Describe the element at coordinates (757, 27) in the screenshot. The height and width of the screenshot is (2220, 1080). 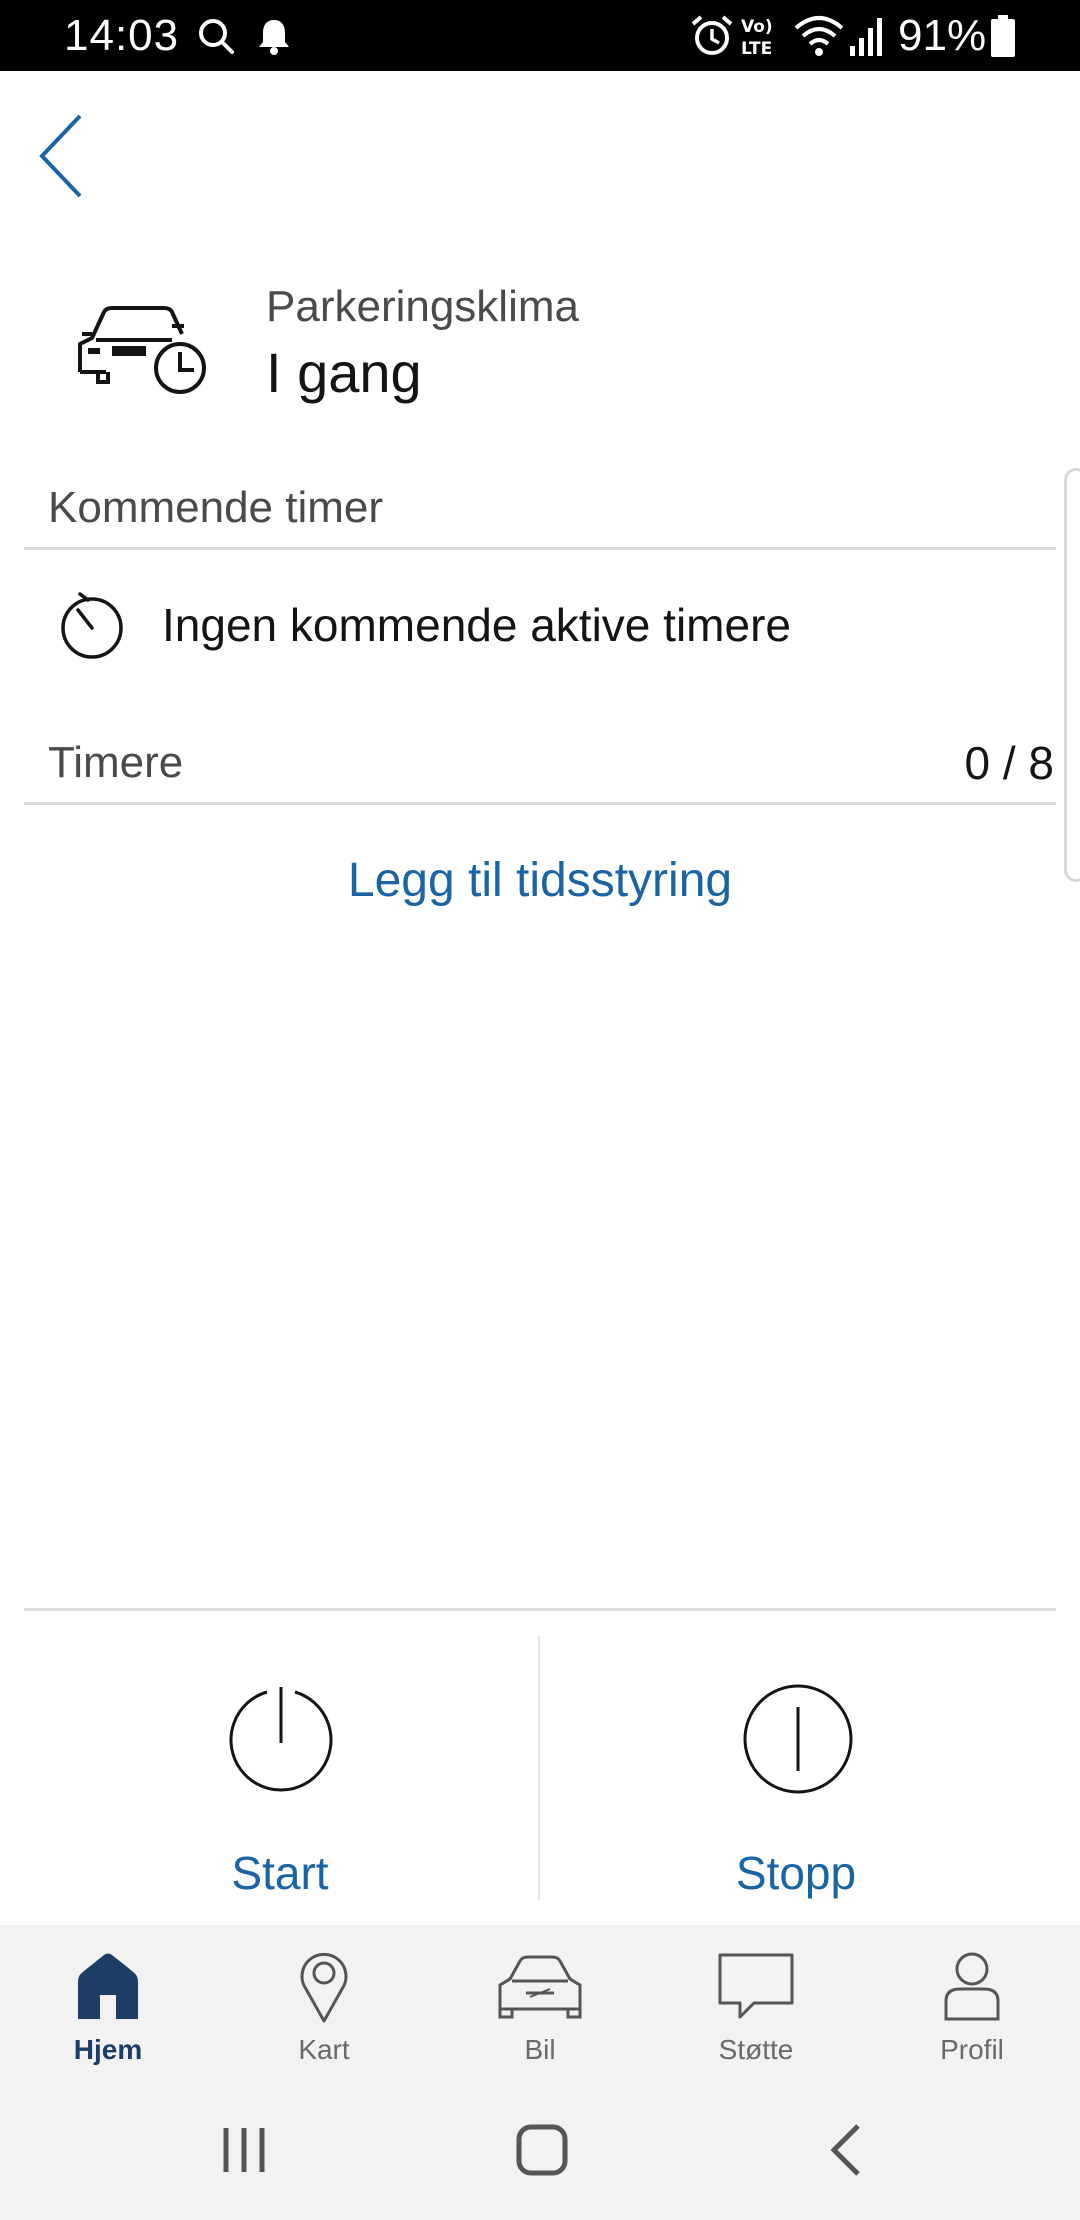
I see `svg-text: Vo)` at that location.